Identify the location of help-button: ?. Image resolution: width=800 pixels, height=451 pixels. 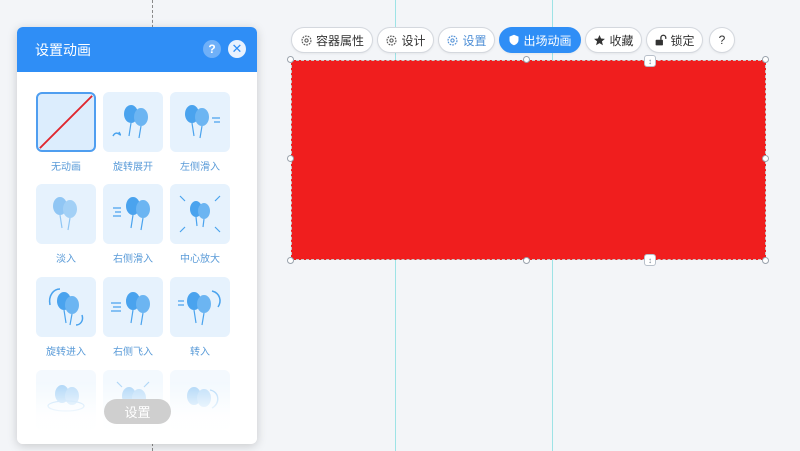
(722, 40).